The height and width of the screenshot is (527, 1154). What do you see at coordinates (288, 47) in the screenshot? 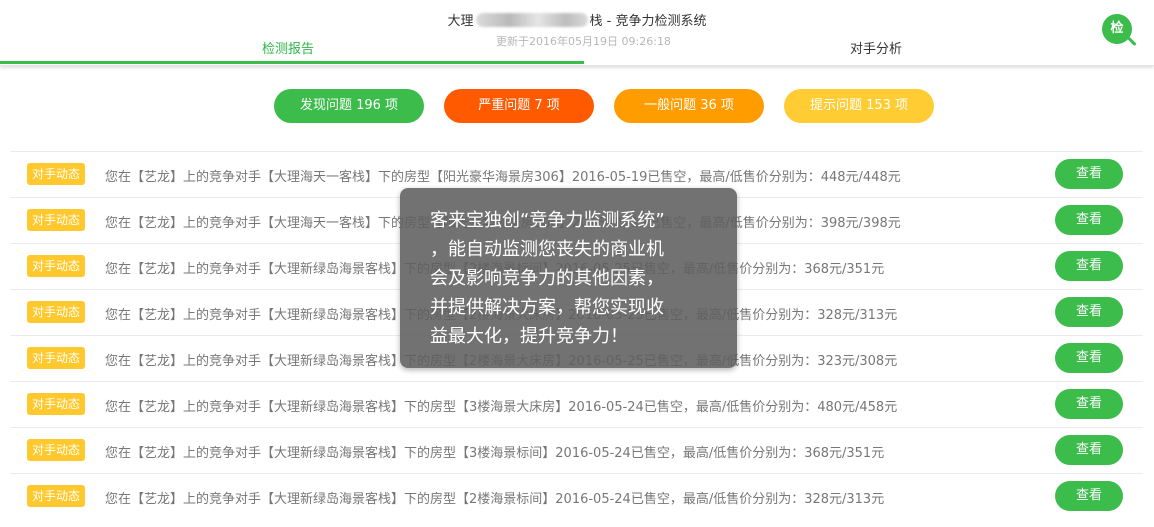
I see `tab-report: 检测报告` at bounding box center [288, 47].